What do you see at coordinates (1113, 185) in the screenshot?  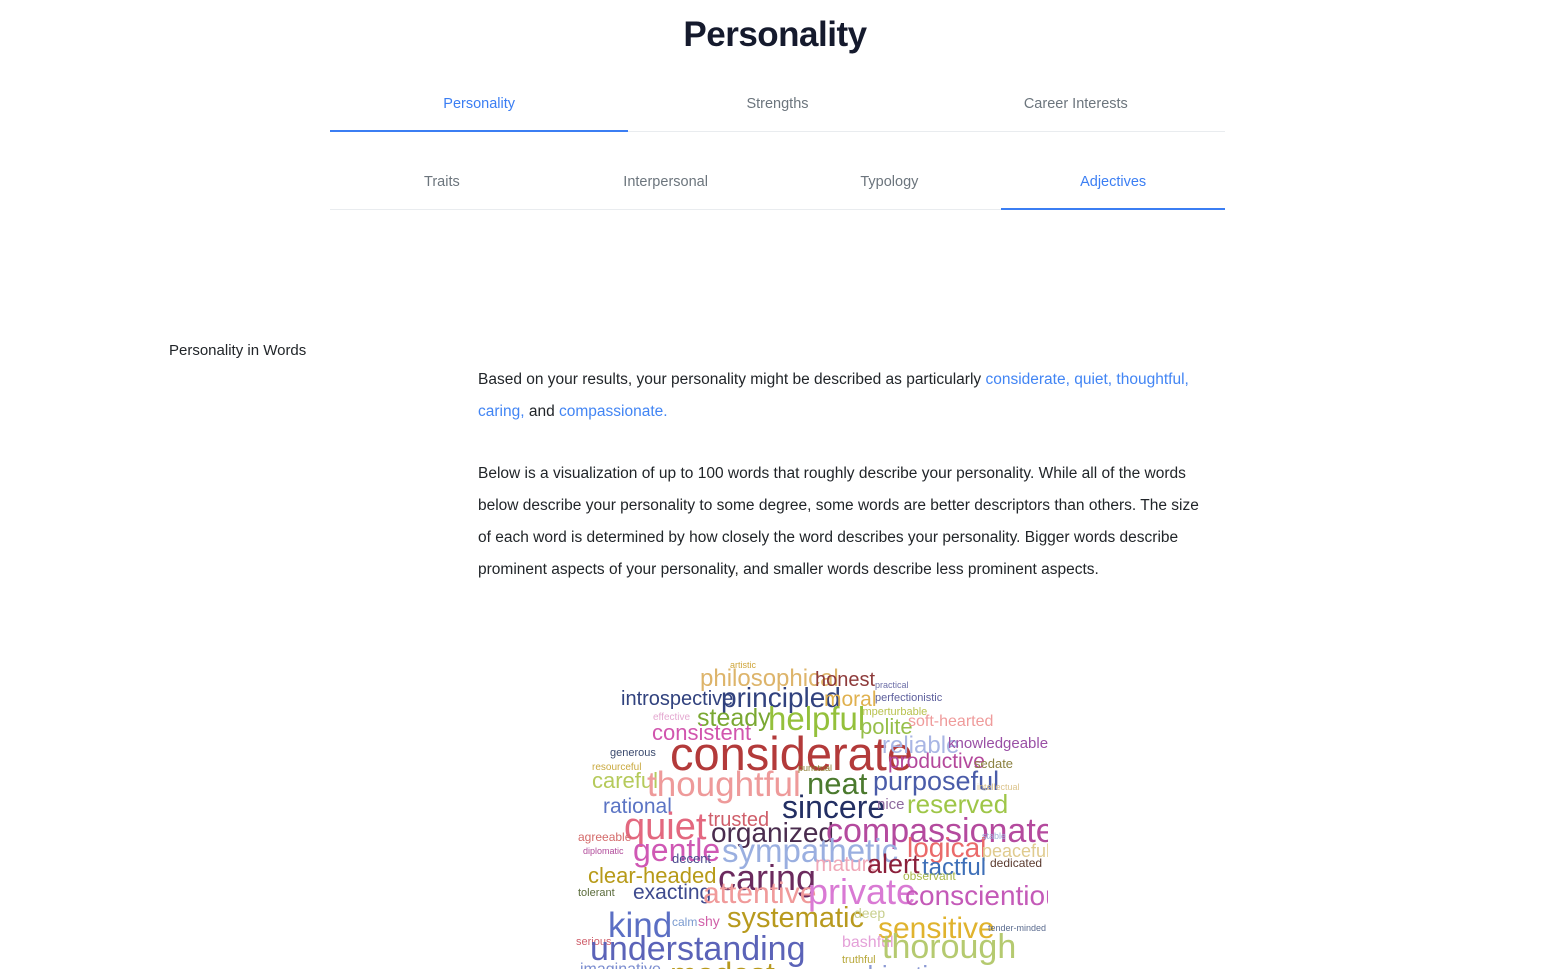 I see `secondary-tab-adjectives: Adjectives` at bounding box center [1113, 185].